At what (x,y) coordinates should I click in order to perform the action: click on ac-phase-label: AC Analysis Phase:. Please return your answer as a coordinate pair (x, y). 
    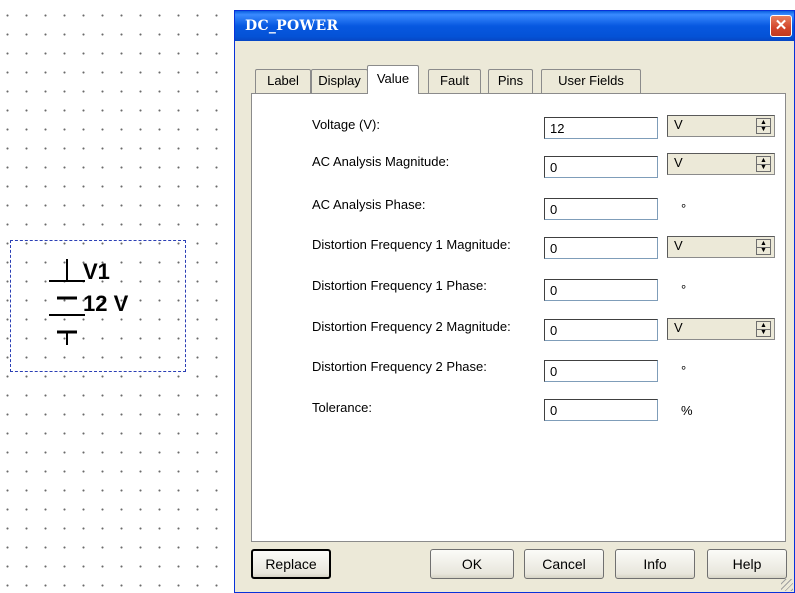
    Looking at the image, I should click on (369, 204).